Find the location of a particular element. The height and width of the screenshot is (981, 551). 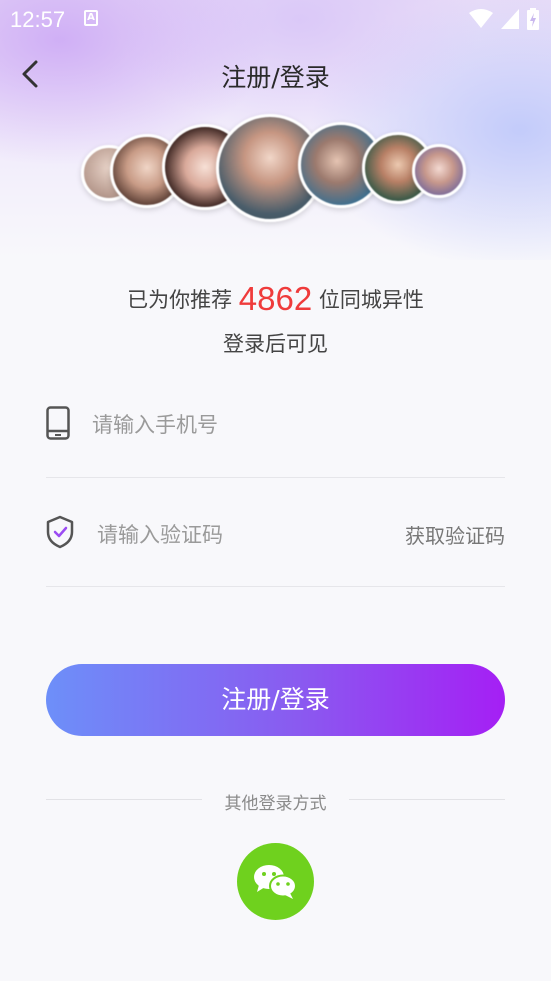

recommendation-line: 已为你推荐 4862 位同城异性 is located at coordinates (275, 299).